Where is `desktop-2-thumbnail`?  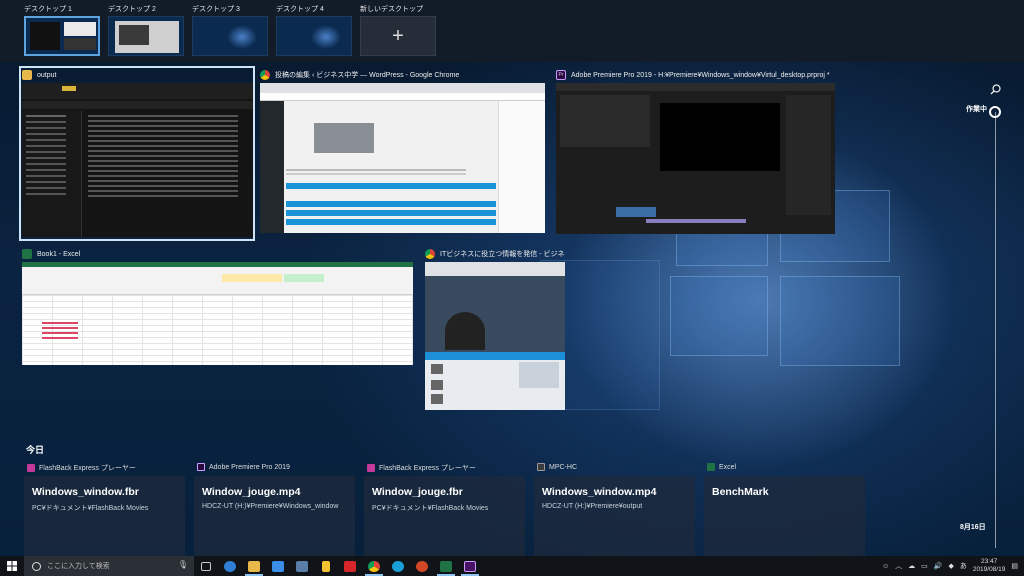 desktop-2-thumbnail is located at coordinates (146, 36).